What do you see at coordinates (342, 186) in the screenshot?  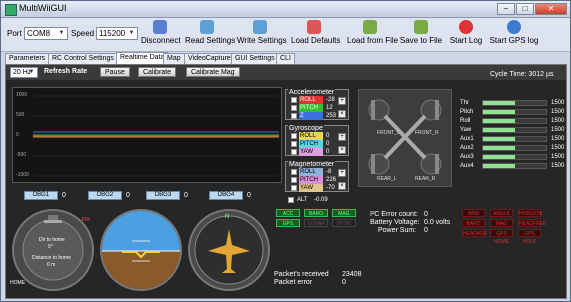 I see `mag-scale-down-button: ×` at bounding box center [342, 186].